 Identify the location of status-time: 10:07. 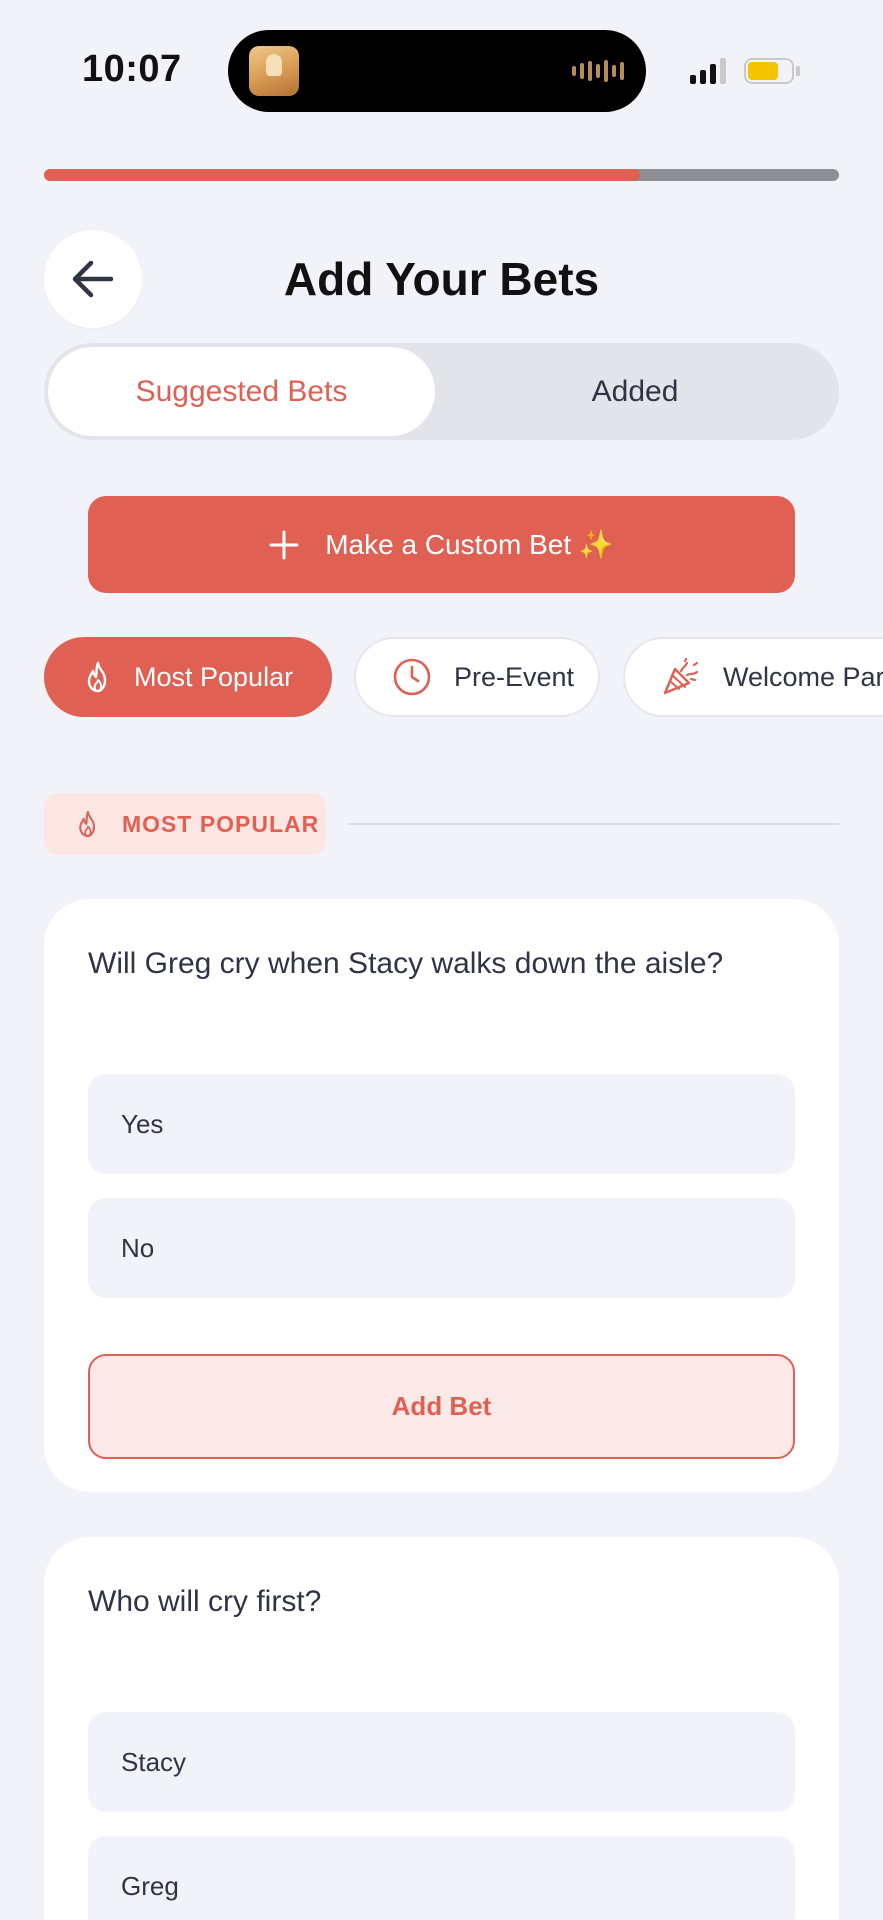
(132, 69).